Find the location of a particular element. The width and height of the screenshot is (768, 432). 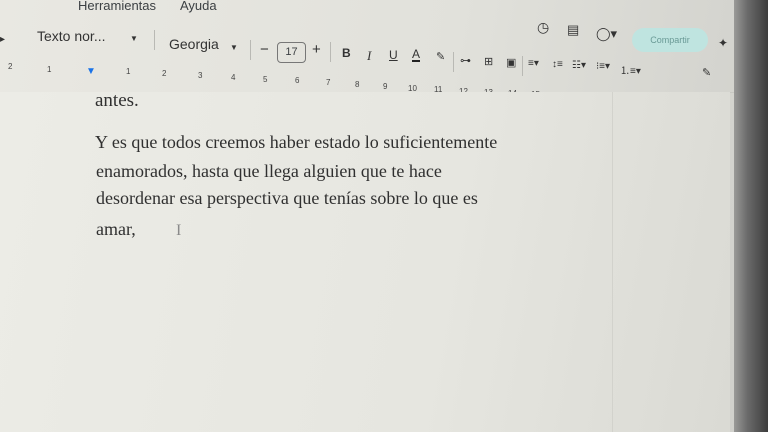

decrease-font-size-button: − is located at coordinates (264, 49).